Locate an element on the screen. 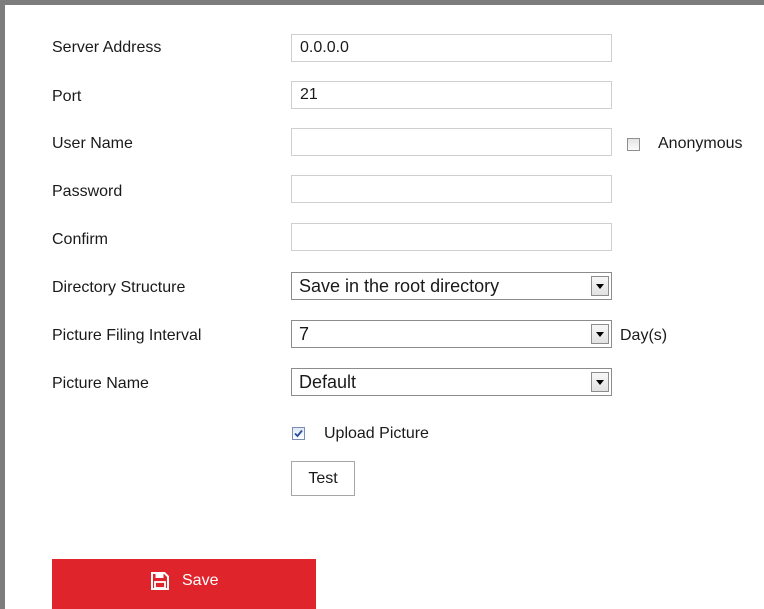 This screenshot has height=609, width=764. upload-picture-label: Upload Picture is located at coordinates (376, 433).